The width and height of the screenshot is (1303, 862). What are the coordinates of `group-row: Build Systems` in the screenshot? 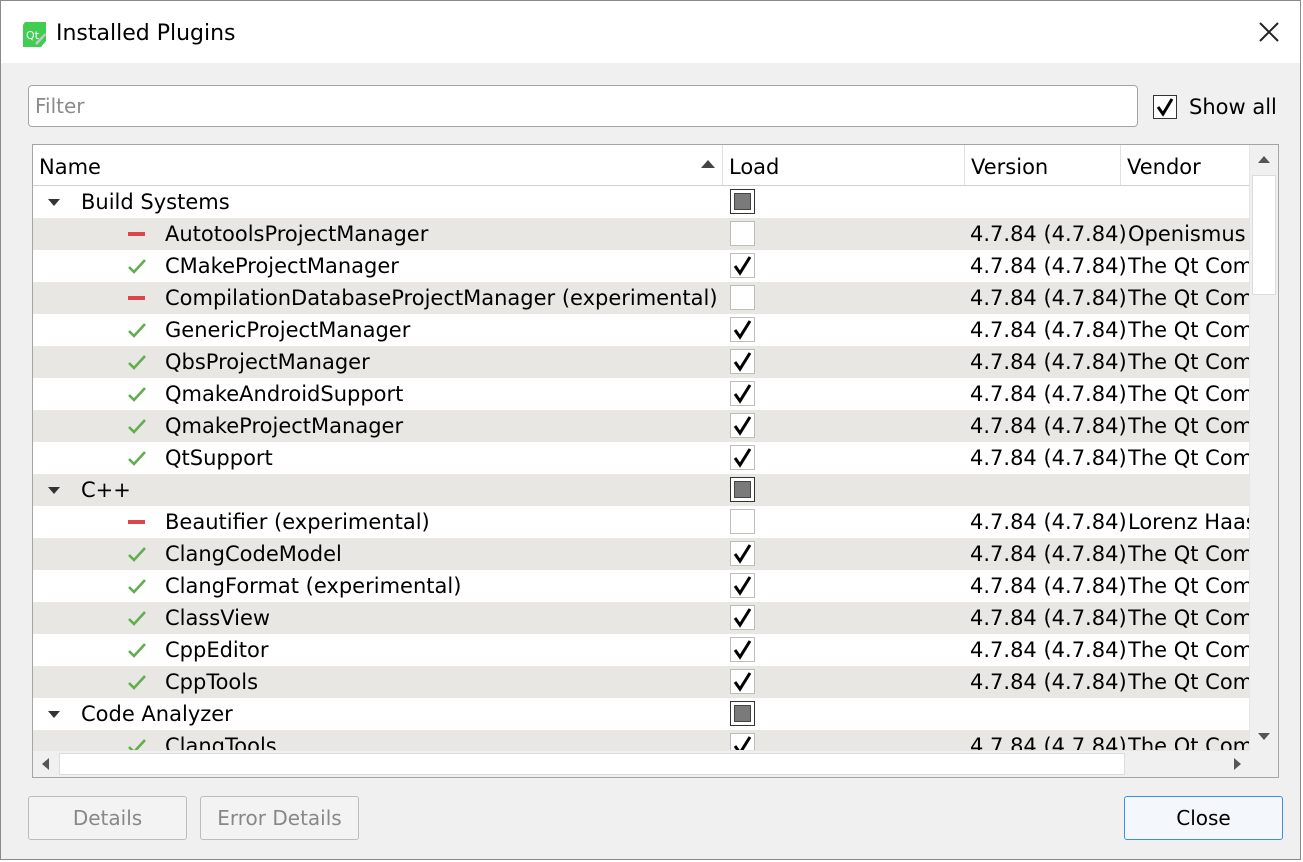 It's located at (641, 202).